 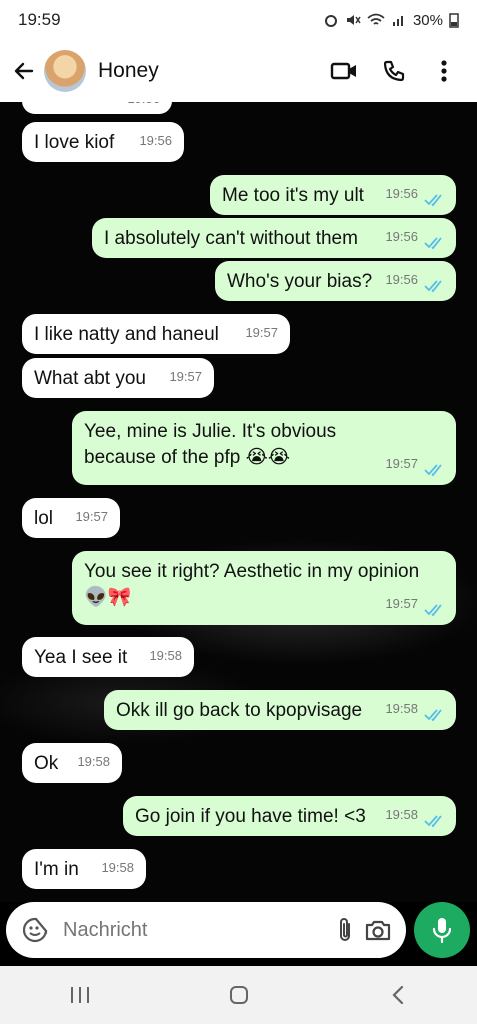 I want to click on mute-icon, so click(x=353, y=20).